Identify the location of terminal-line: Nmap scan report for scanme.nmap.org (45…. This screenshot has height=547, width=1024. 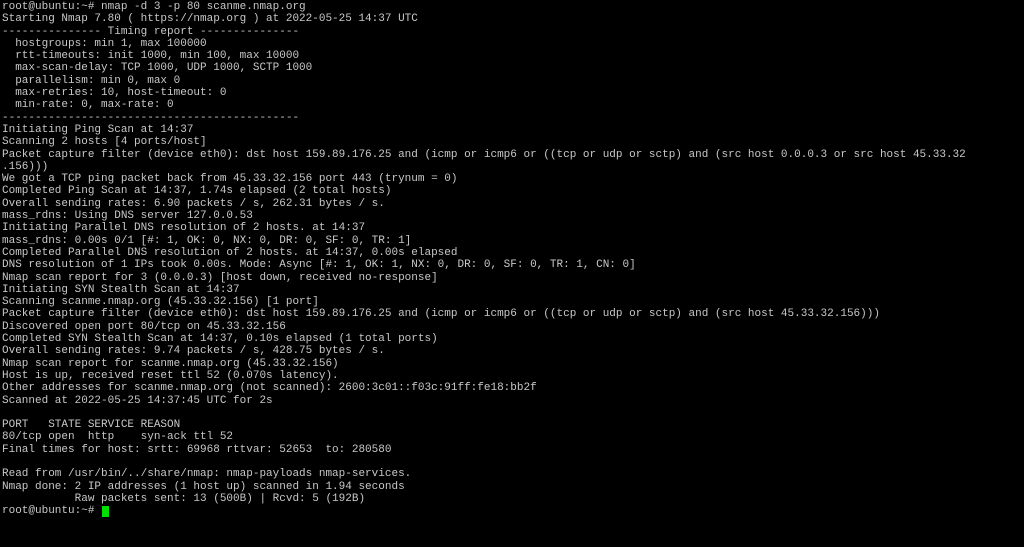
(170, 363).